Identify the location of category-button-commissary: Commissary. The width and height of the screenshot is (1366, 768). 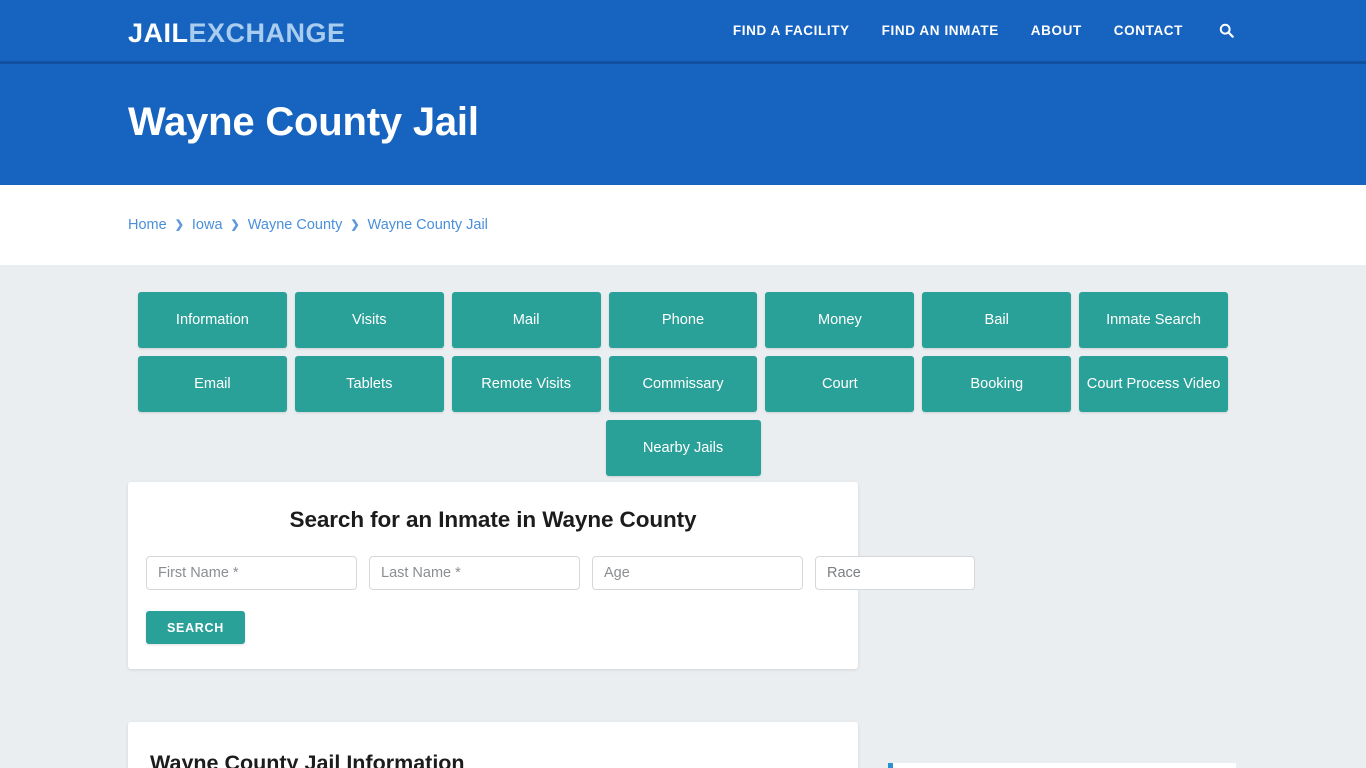
(683, 384).